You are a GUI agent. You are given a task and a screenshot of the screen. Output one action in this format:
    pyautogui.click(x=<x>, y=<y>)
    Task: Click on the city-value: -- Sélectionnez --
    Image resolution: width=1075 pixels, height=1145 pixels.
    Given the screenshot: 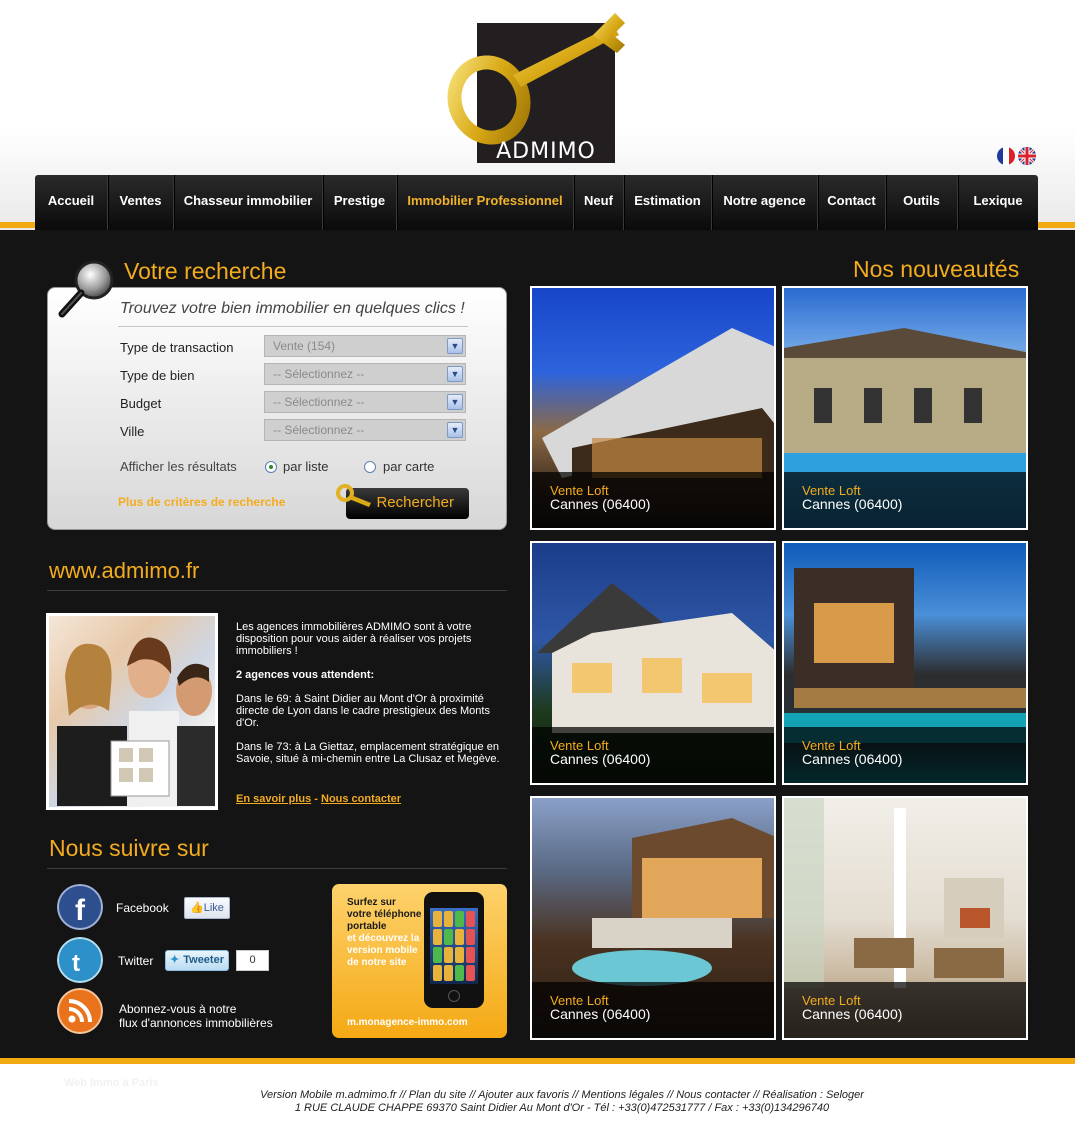 What is the action you would take?
    pyautogui.click(x=319, y=430)
    